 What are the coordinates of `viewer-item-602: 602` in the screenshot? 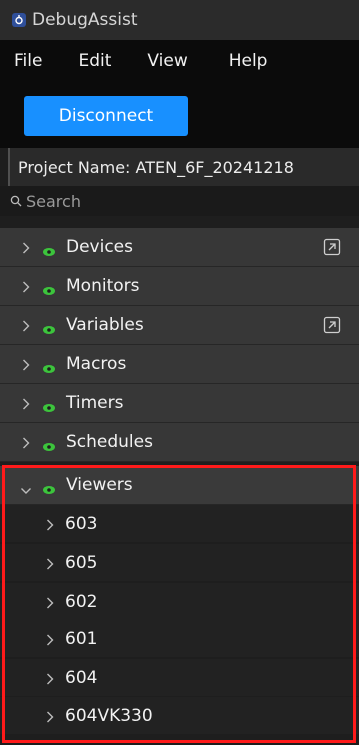 It's located at (179, 601).